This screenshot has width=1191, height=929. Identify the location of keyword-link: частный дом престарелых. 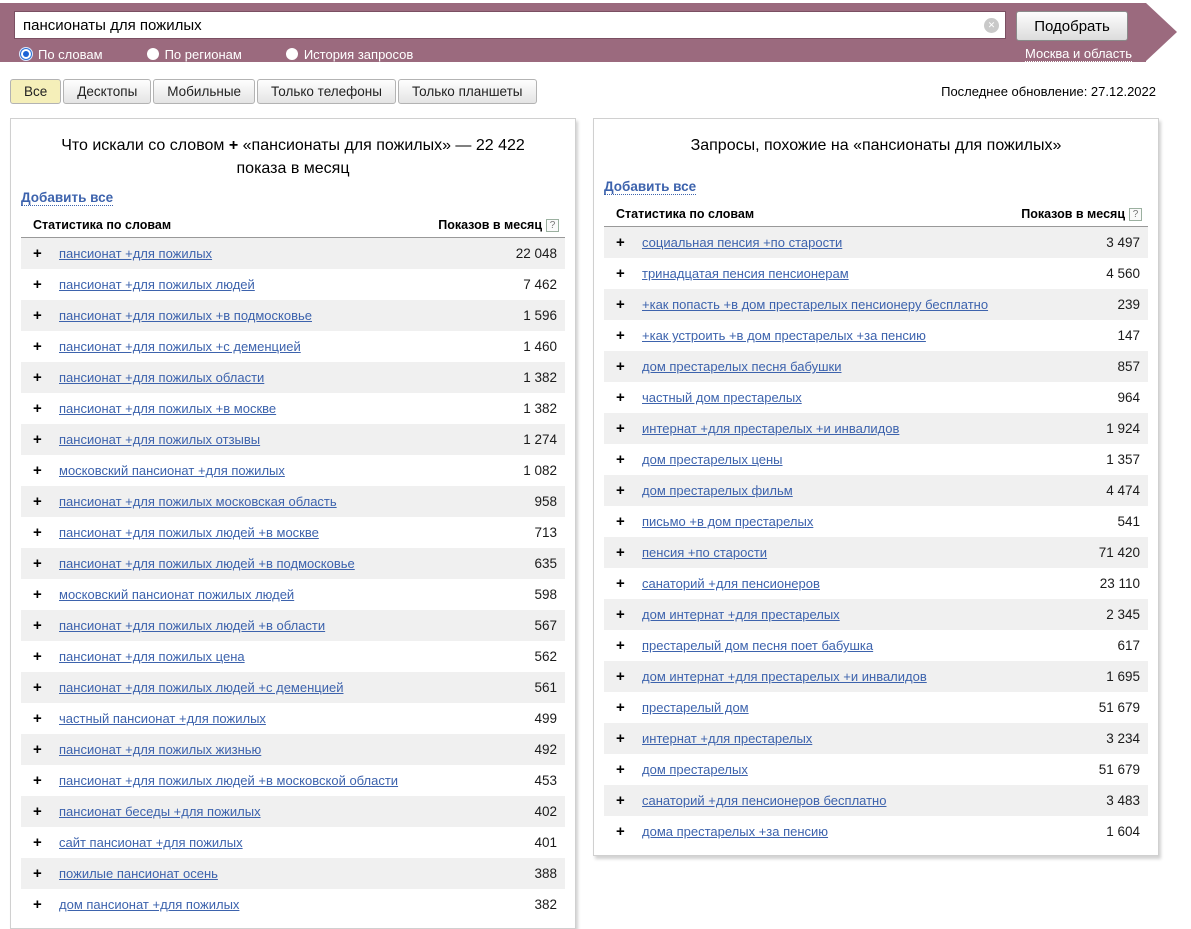
(722, 397).